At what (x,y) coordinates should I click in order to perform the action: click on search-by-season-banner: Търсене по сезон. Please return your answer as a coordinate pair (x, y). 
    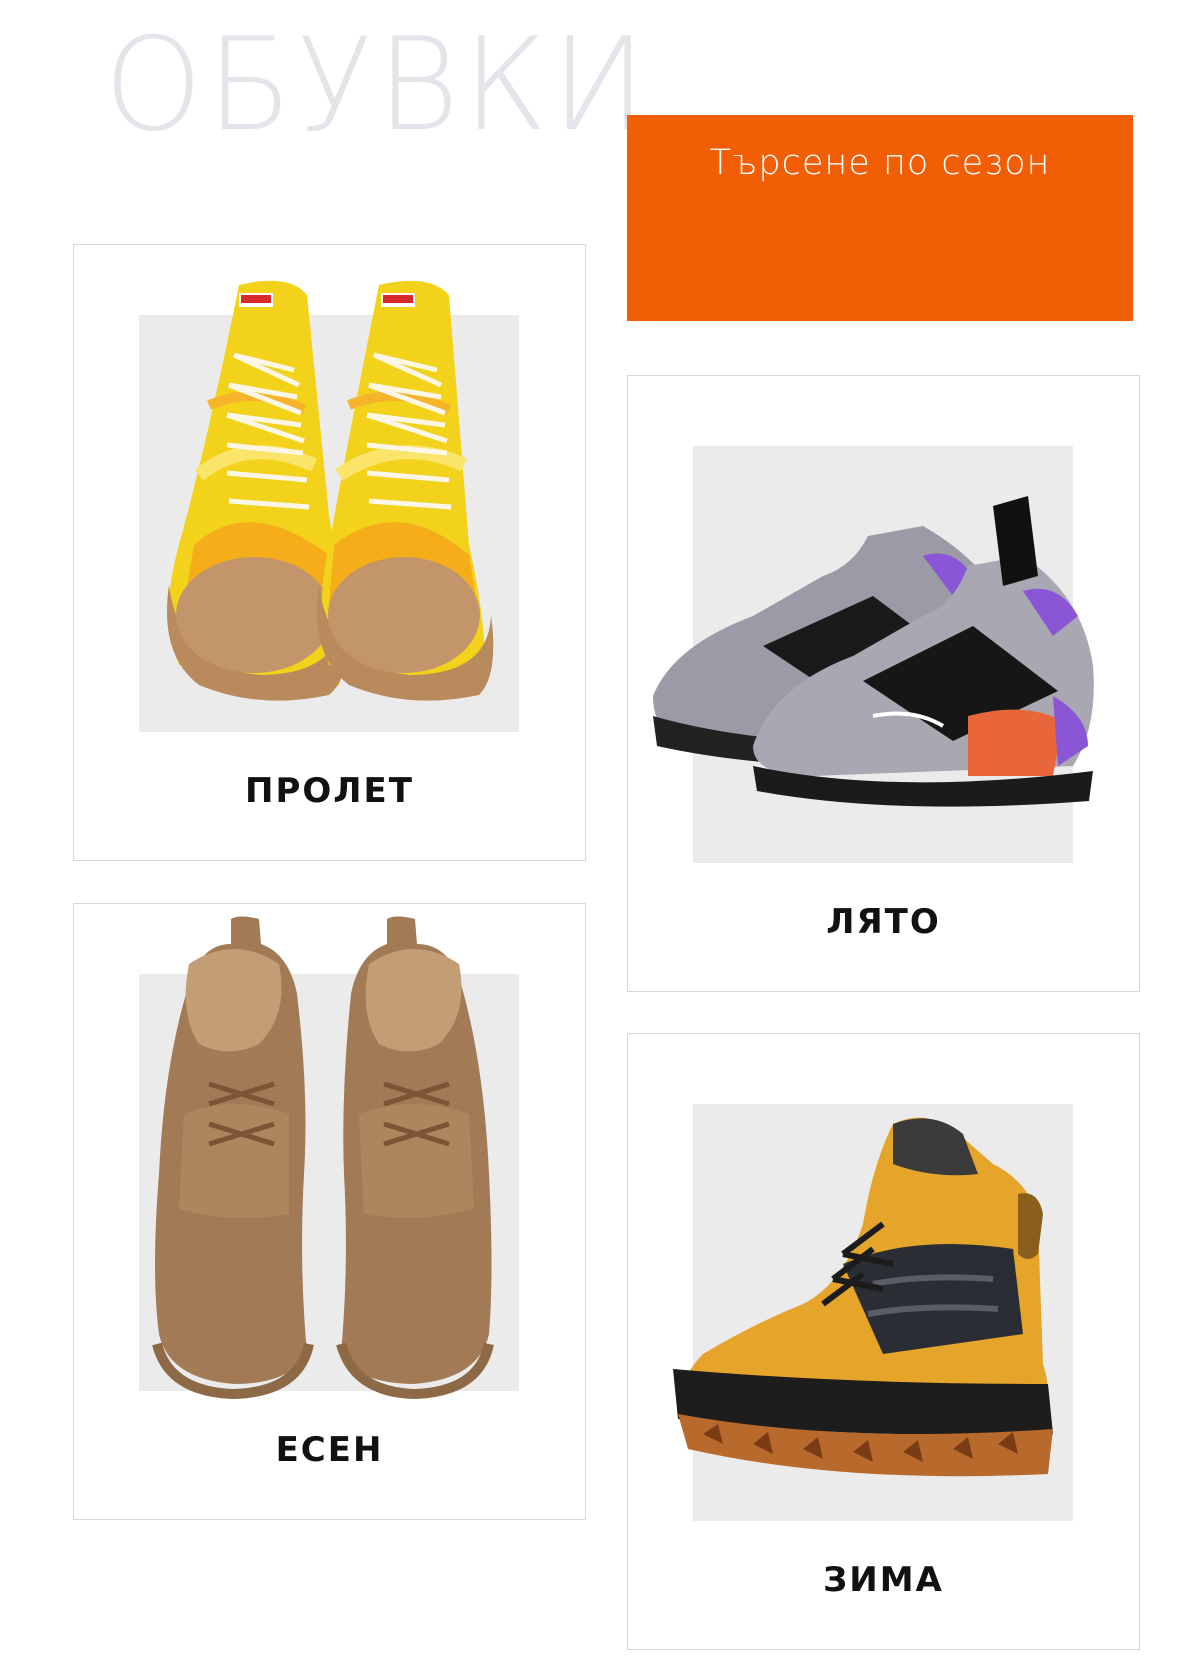
    Looking at the image, I should click on (880, 218).